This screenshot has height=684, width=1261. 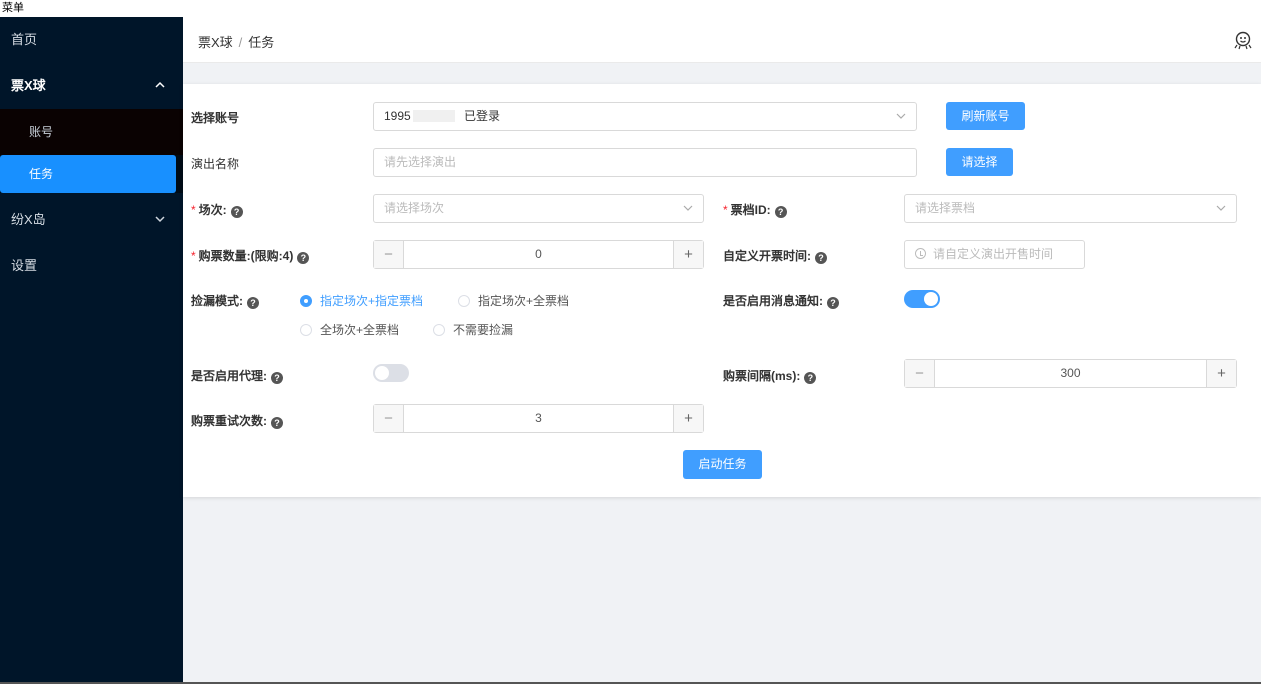 I want to click on sidebar-item-settings: 设置, so click(x=91, y=266).